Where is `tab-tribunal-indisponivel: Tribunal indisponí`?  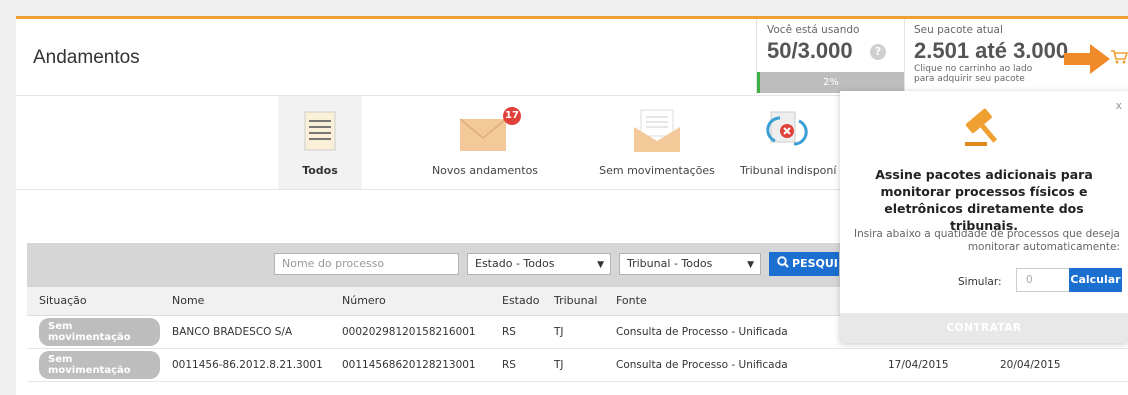 tab-tribunal-indisponivel: Tribunal indisponí is located at coordinates (787, 142).